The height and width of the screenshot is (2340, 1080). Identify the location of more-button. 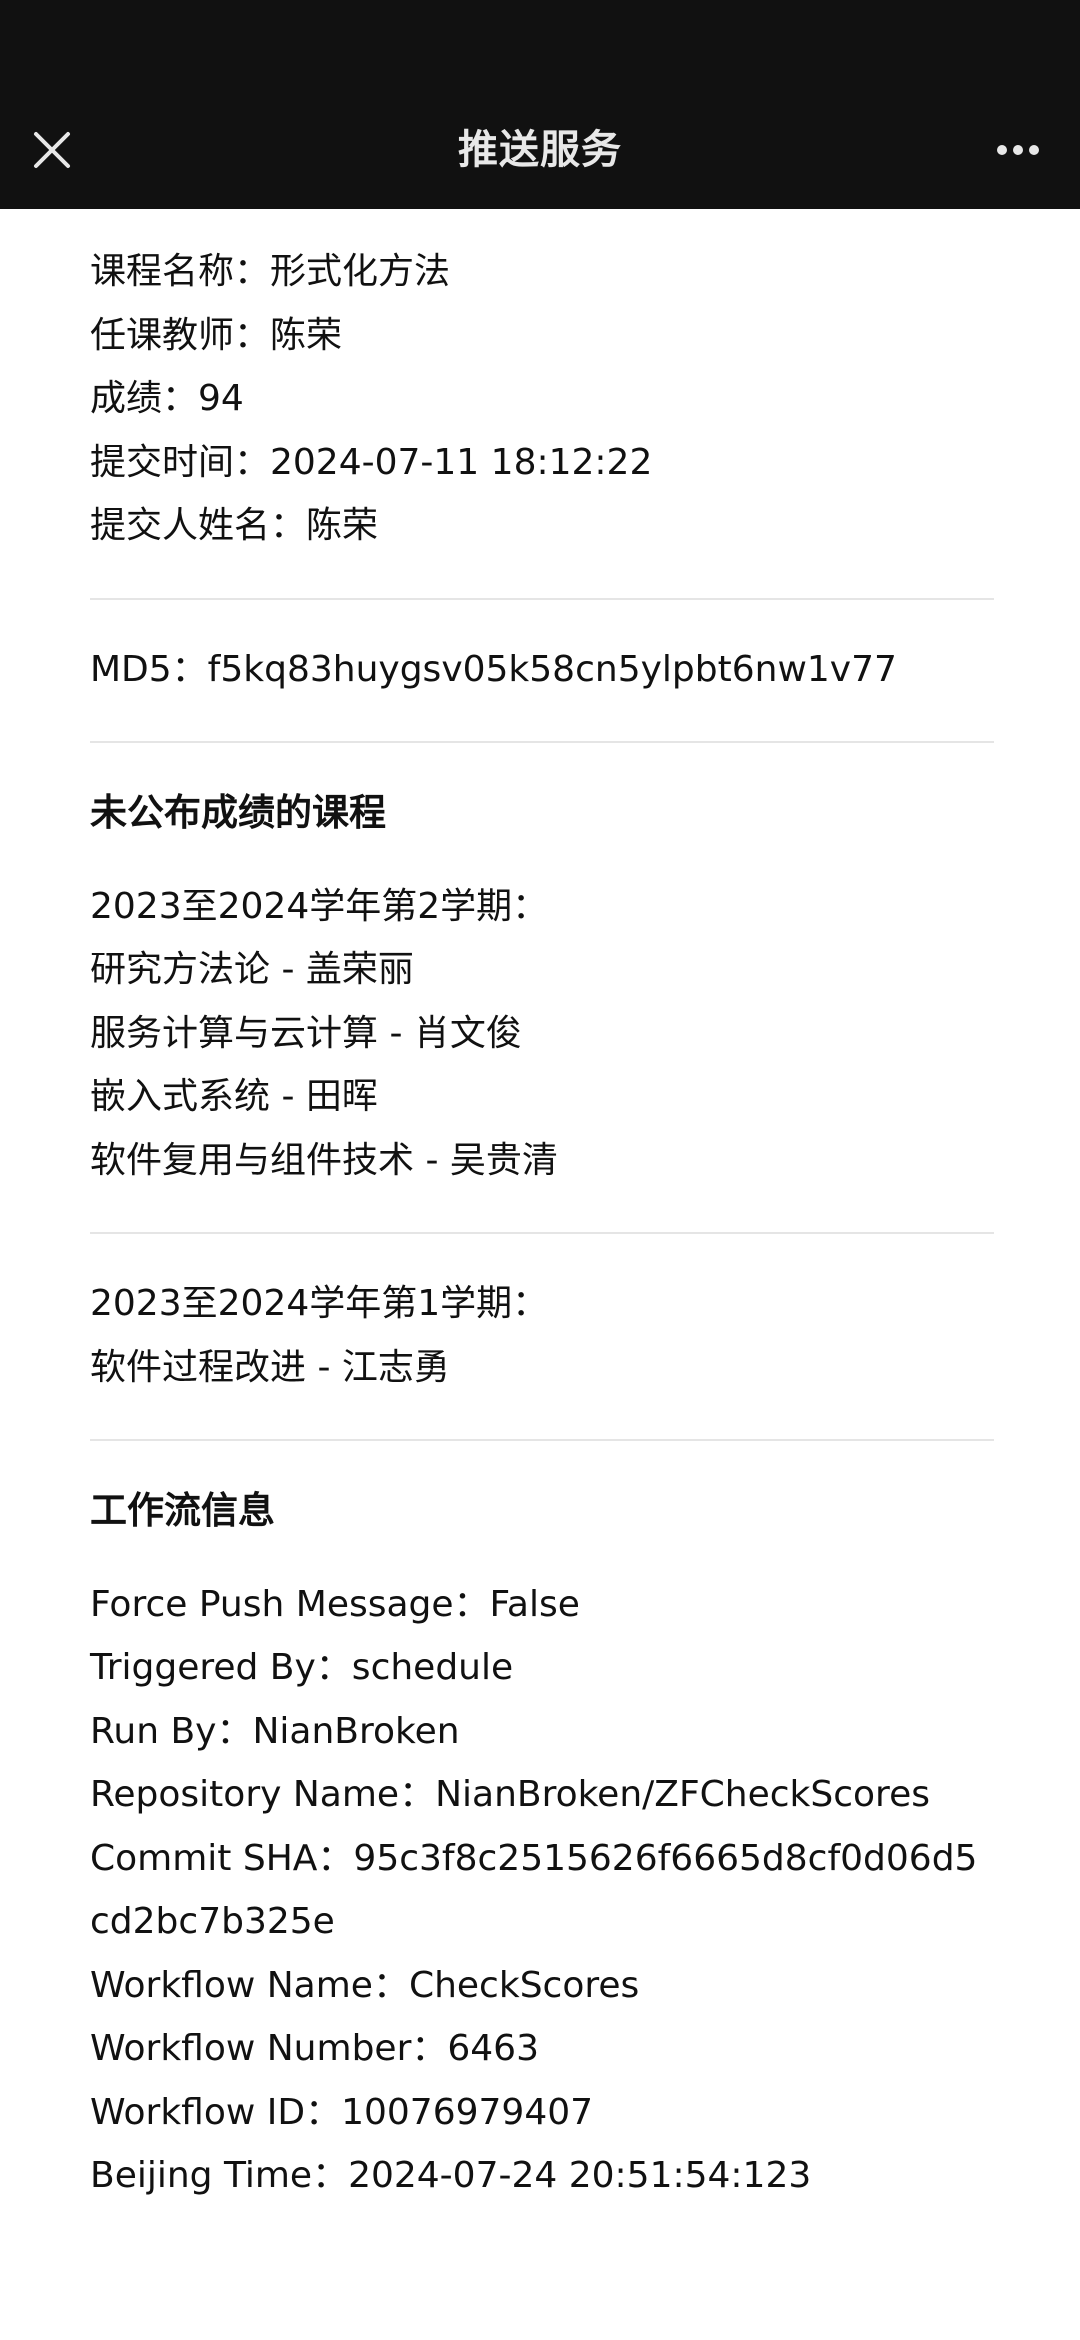
(1018, 150).